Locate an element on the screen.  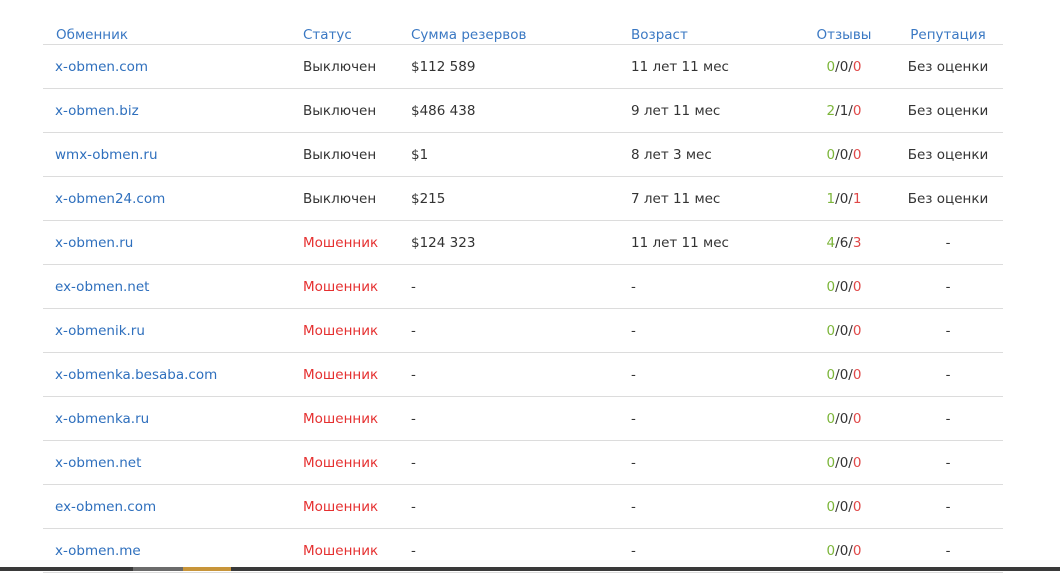
age-cell: 8 лет 3 мес is located at coordinates (671, 154).